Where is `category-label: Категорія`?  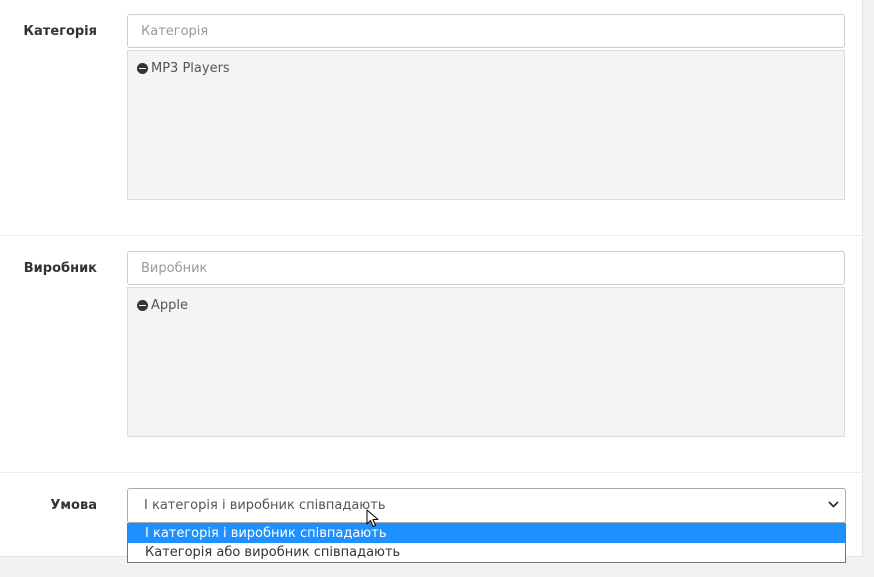
category-label: Категорія is located at coordinates (60, 31).